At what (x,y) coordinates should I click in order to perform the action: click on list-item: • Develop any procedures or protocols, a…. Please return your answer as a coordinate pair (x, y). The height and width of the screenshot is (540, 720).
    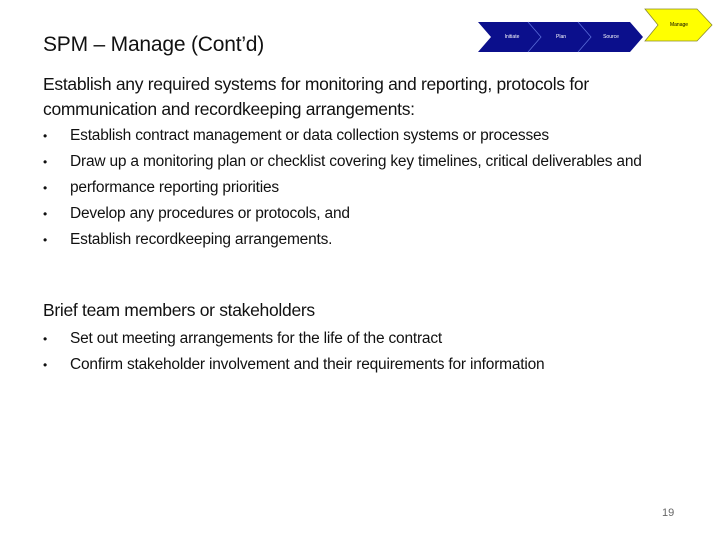
    Looking at the image, I should click on (363, 214).